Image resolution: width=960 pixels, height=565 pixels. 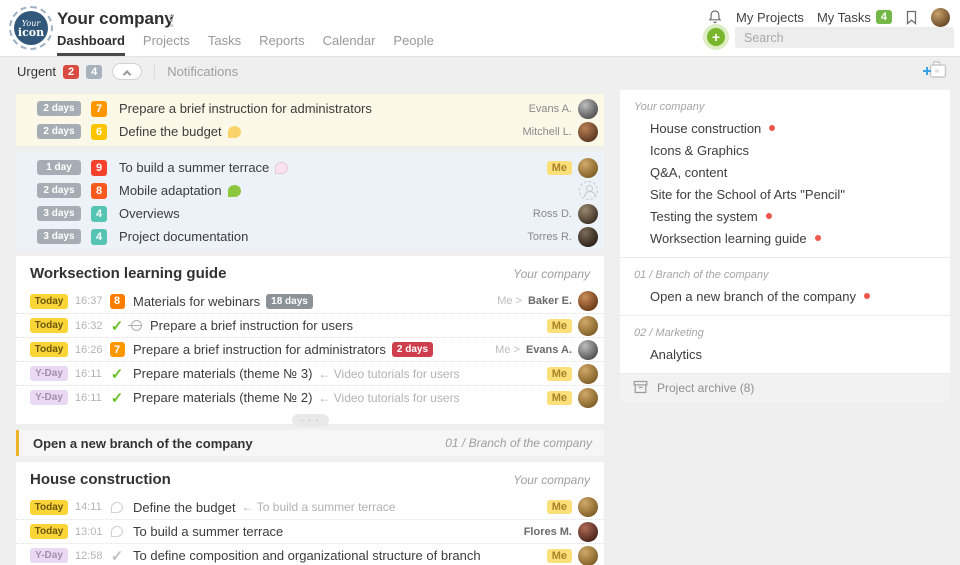 I want to click on task-row: 2 days 8 Mobile adaptation, so click(x=310, y=190).